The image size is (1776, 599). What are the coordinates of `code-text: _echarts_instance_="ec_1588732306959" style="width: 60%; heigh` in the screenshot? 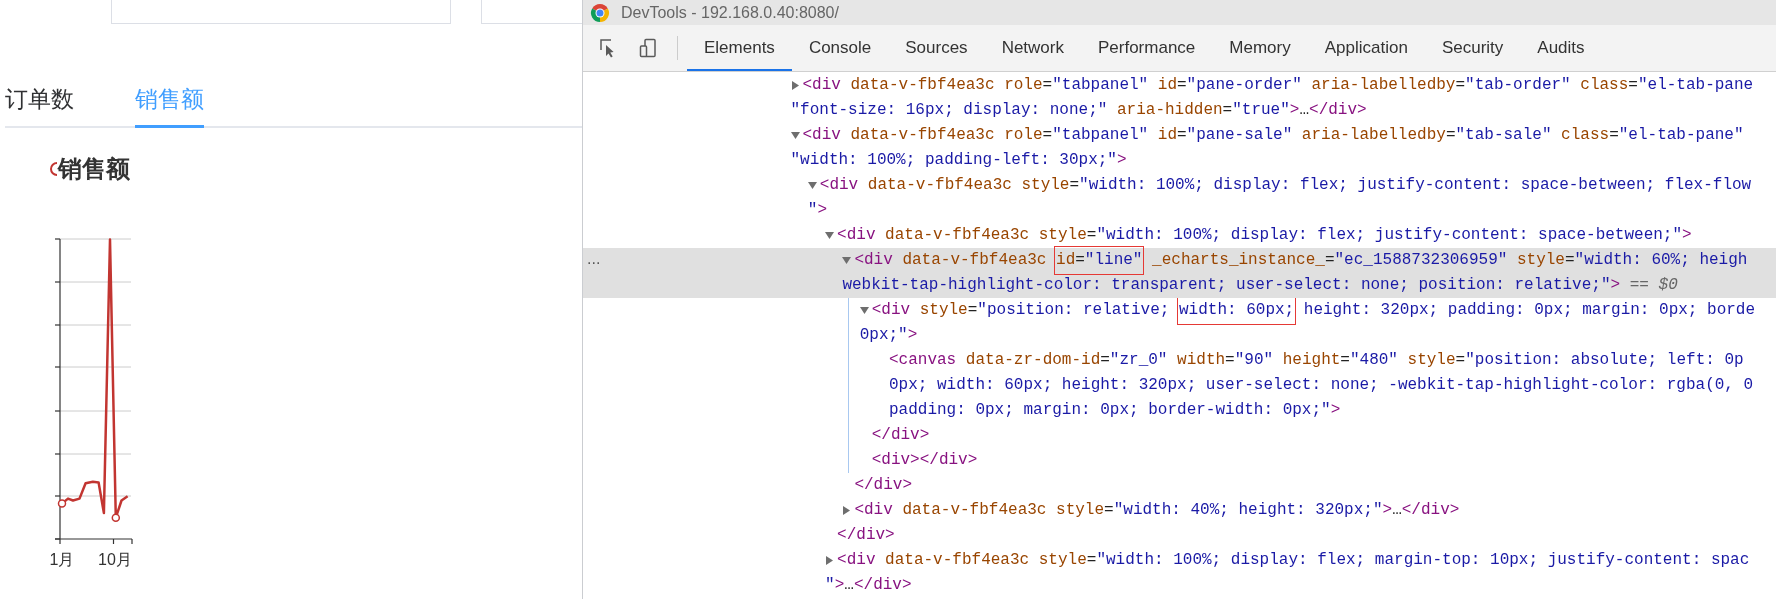 It's located at (1449, 260).